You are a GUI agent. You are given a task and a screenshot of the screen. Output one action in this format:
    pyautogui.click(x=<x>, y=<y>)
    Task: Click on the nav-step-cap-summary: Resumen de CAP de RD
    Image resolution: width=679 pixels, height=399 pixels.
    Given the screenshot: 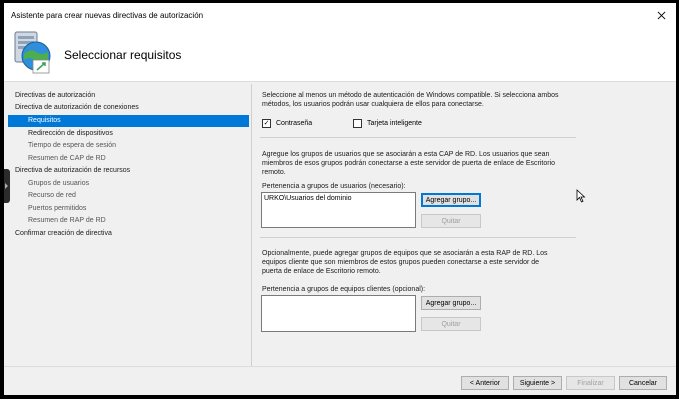 What is the action you would take?
    pyautogui.click(x=128, y=159)
    